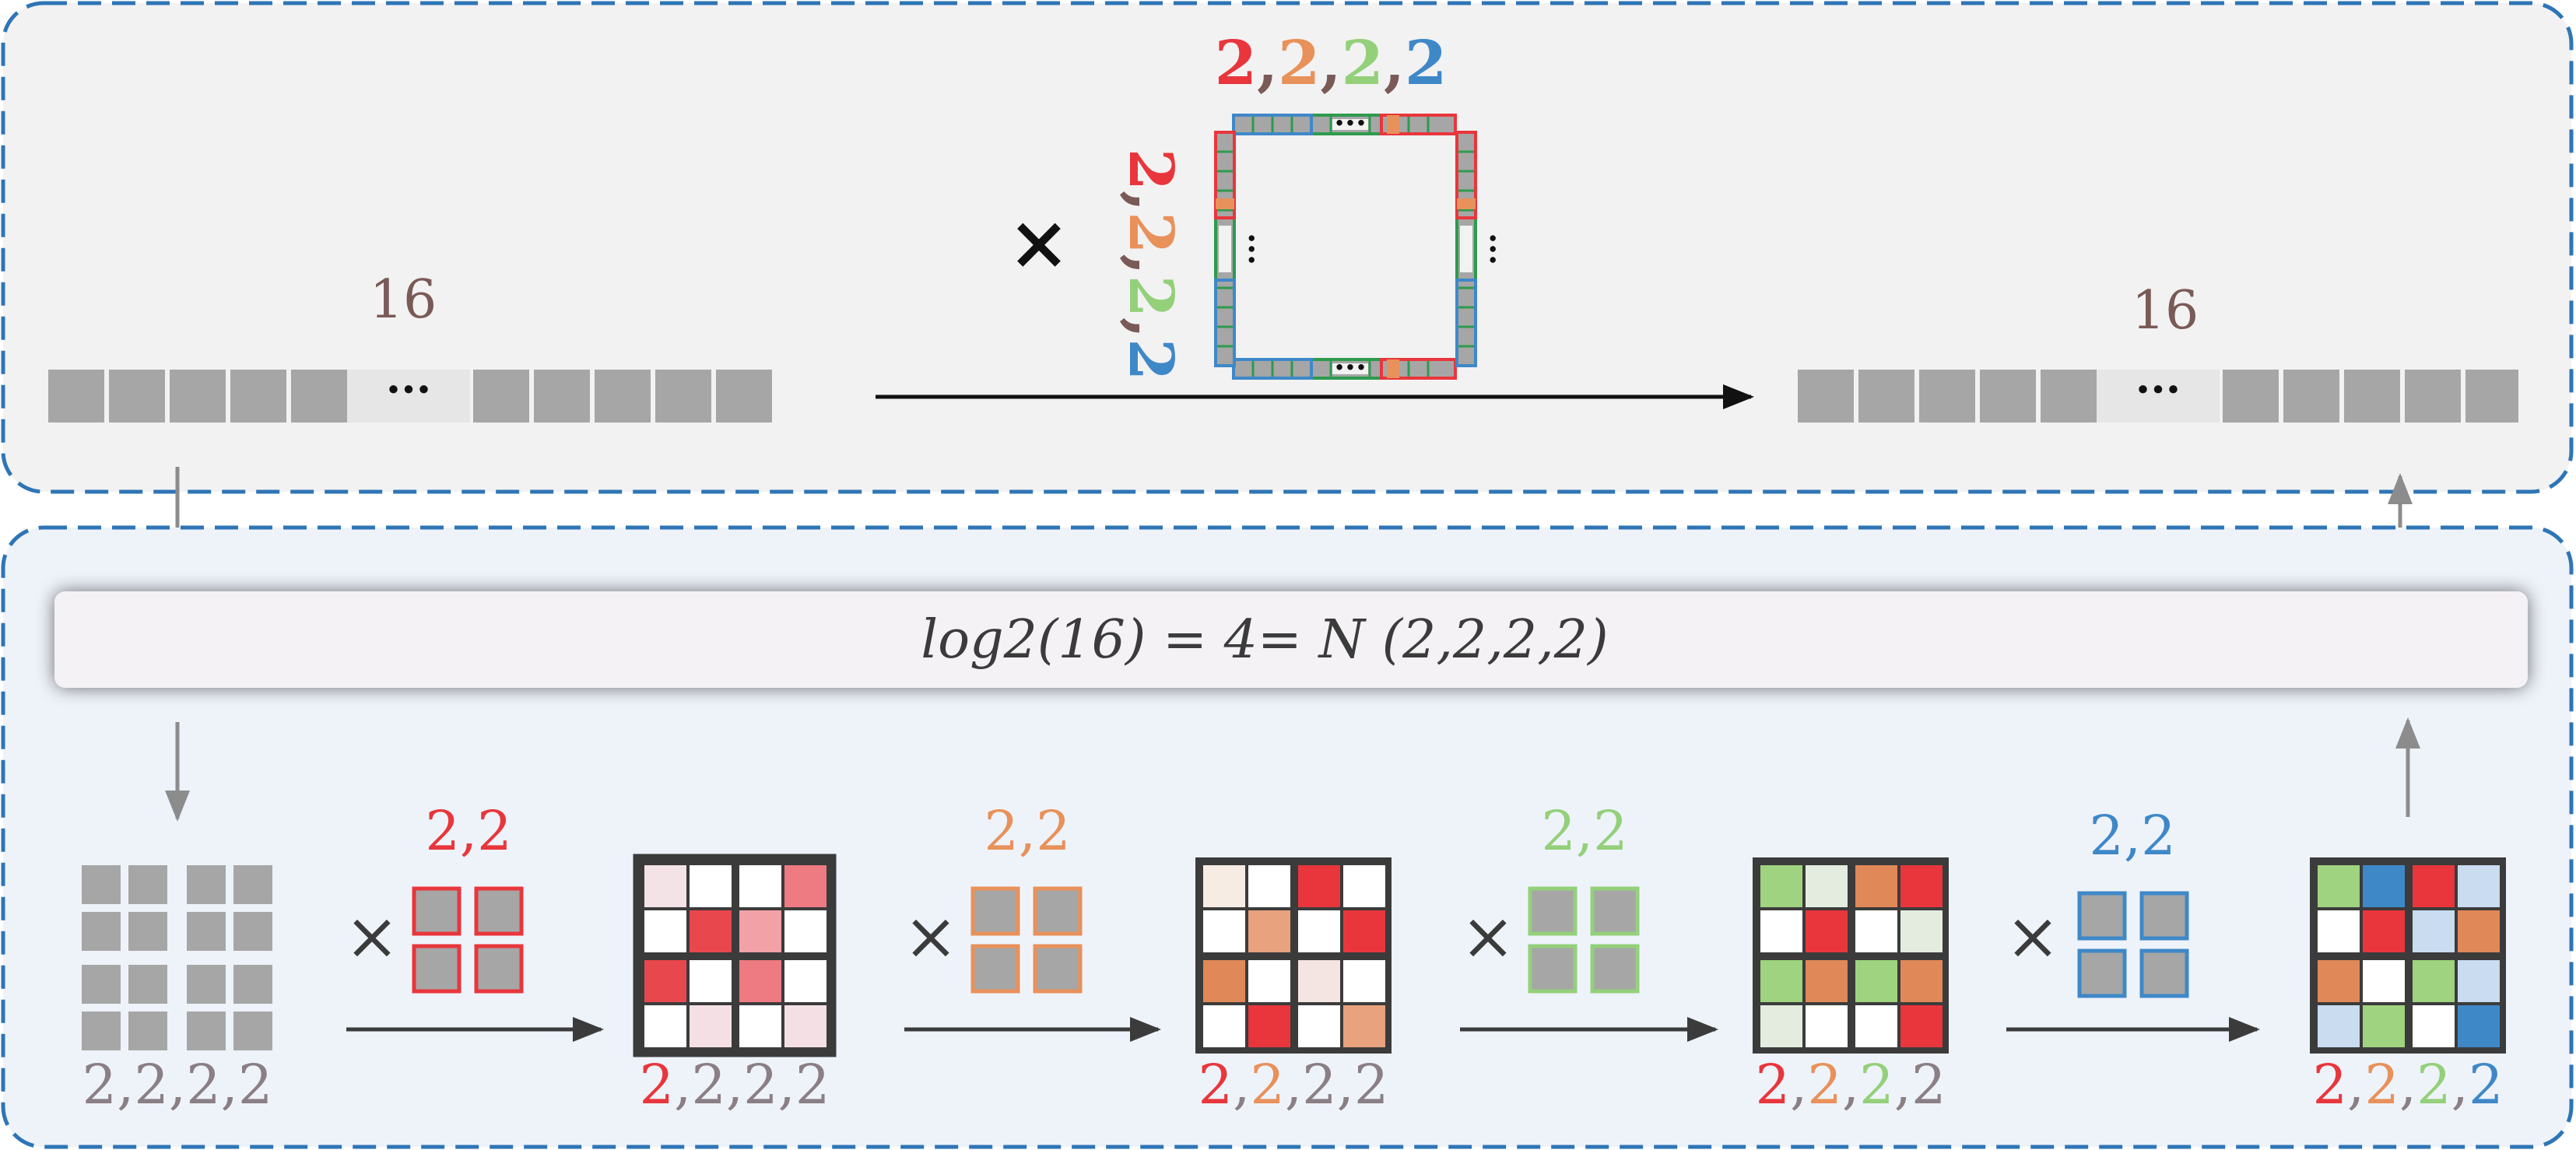 The height and width of the screenshot is (1150, 2576). What do you see at coordinates (1027, 831) in the screenshot?
I see `factor-label-2: 2,2` at bounding box center [1027, 831].